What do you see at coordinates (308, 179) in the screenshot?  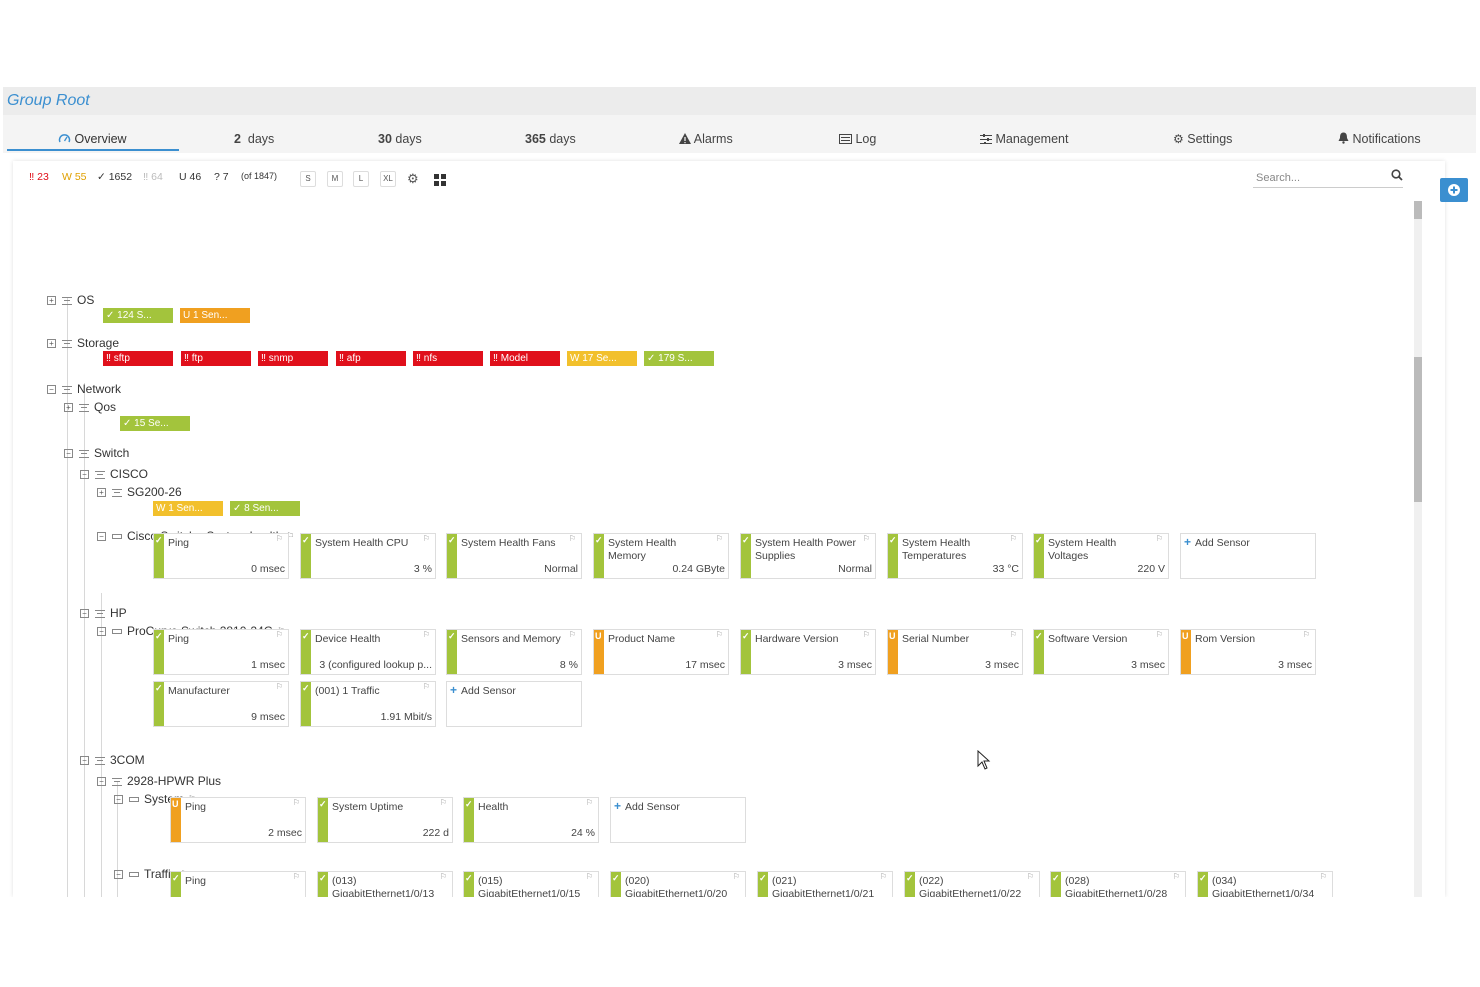 I see `size-s-button: S` at bounding box center [308, 179].